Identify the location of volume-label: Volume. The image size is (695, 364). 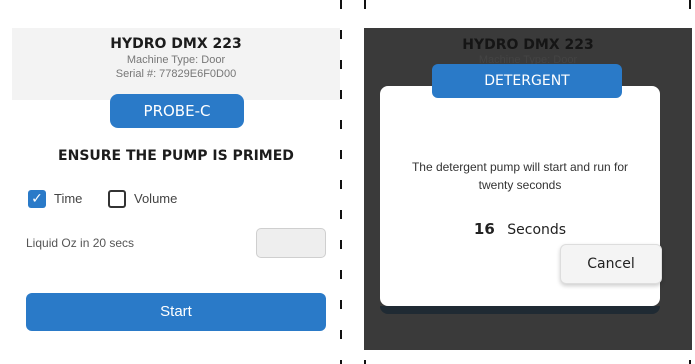
(156, 198).